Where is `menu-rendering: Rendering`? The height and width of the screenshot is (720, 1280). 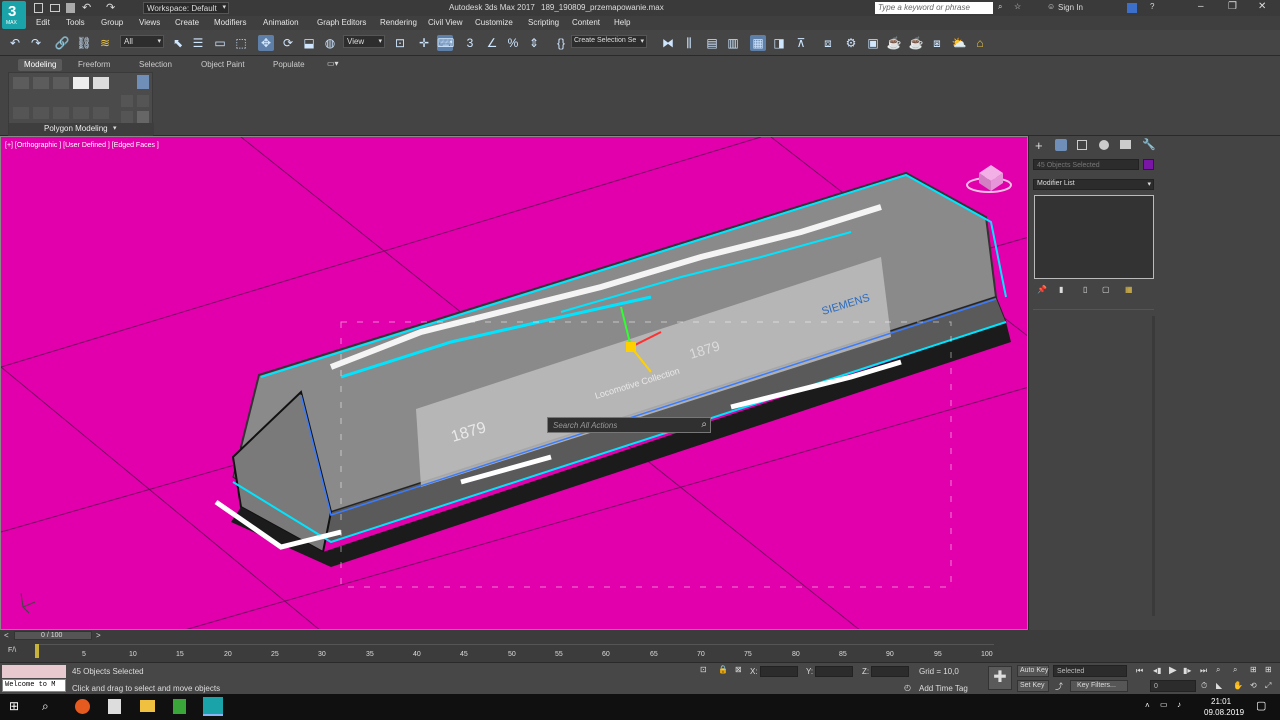
menu-rendering: Rendering is located at coordinates (398, 22).